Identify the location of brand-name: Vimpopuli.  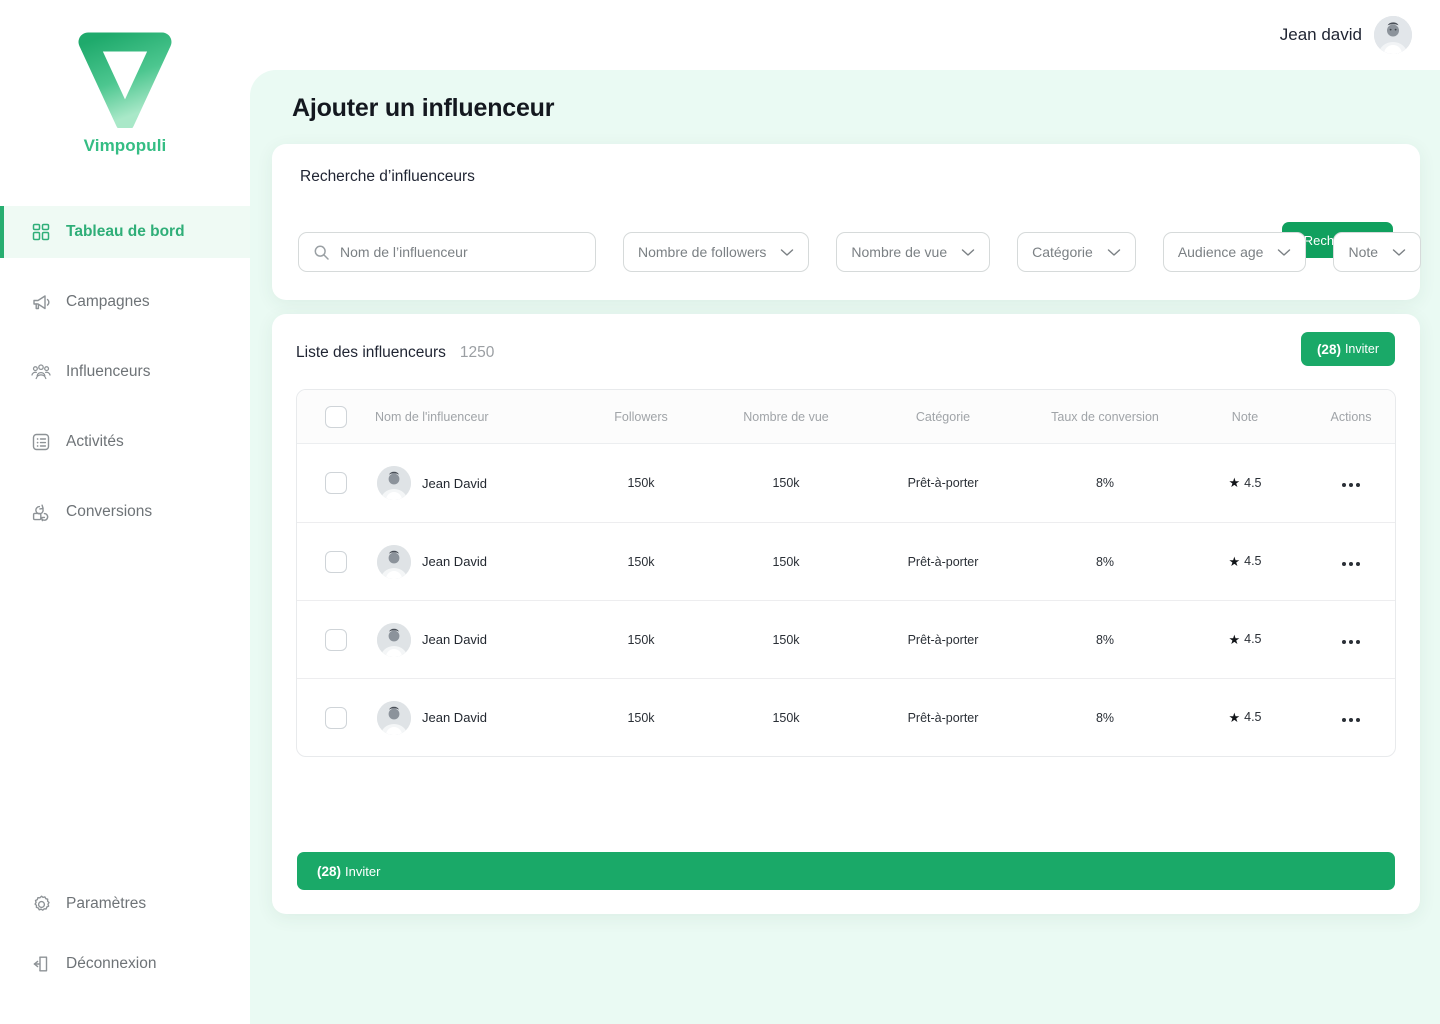
(125, 145).